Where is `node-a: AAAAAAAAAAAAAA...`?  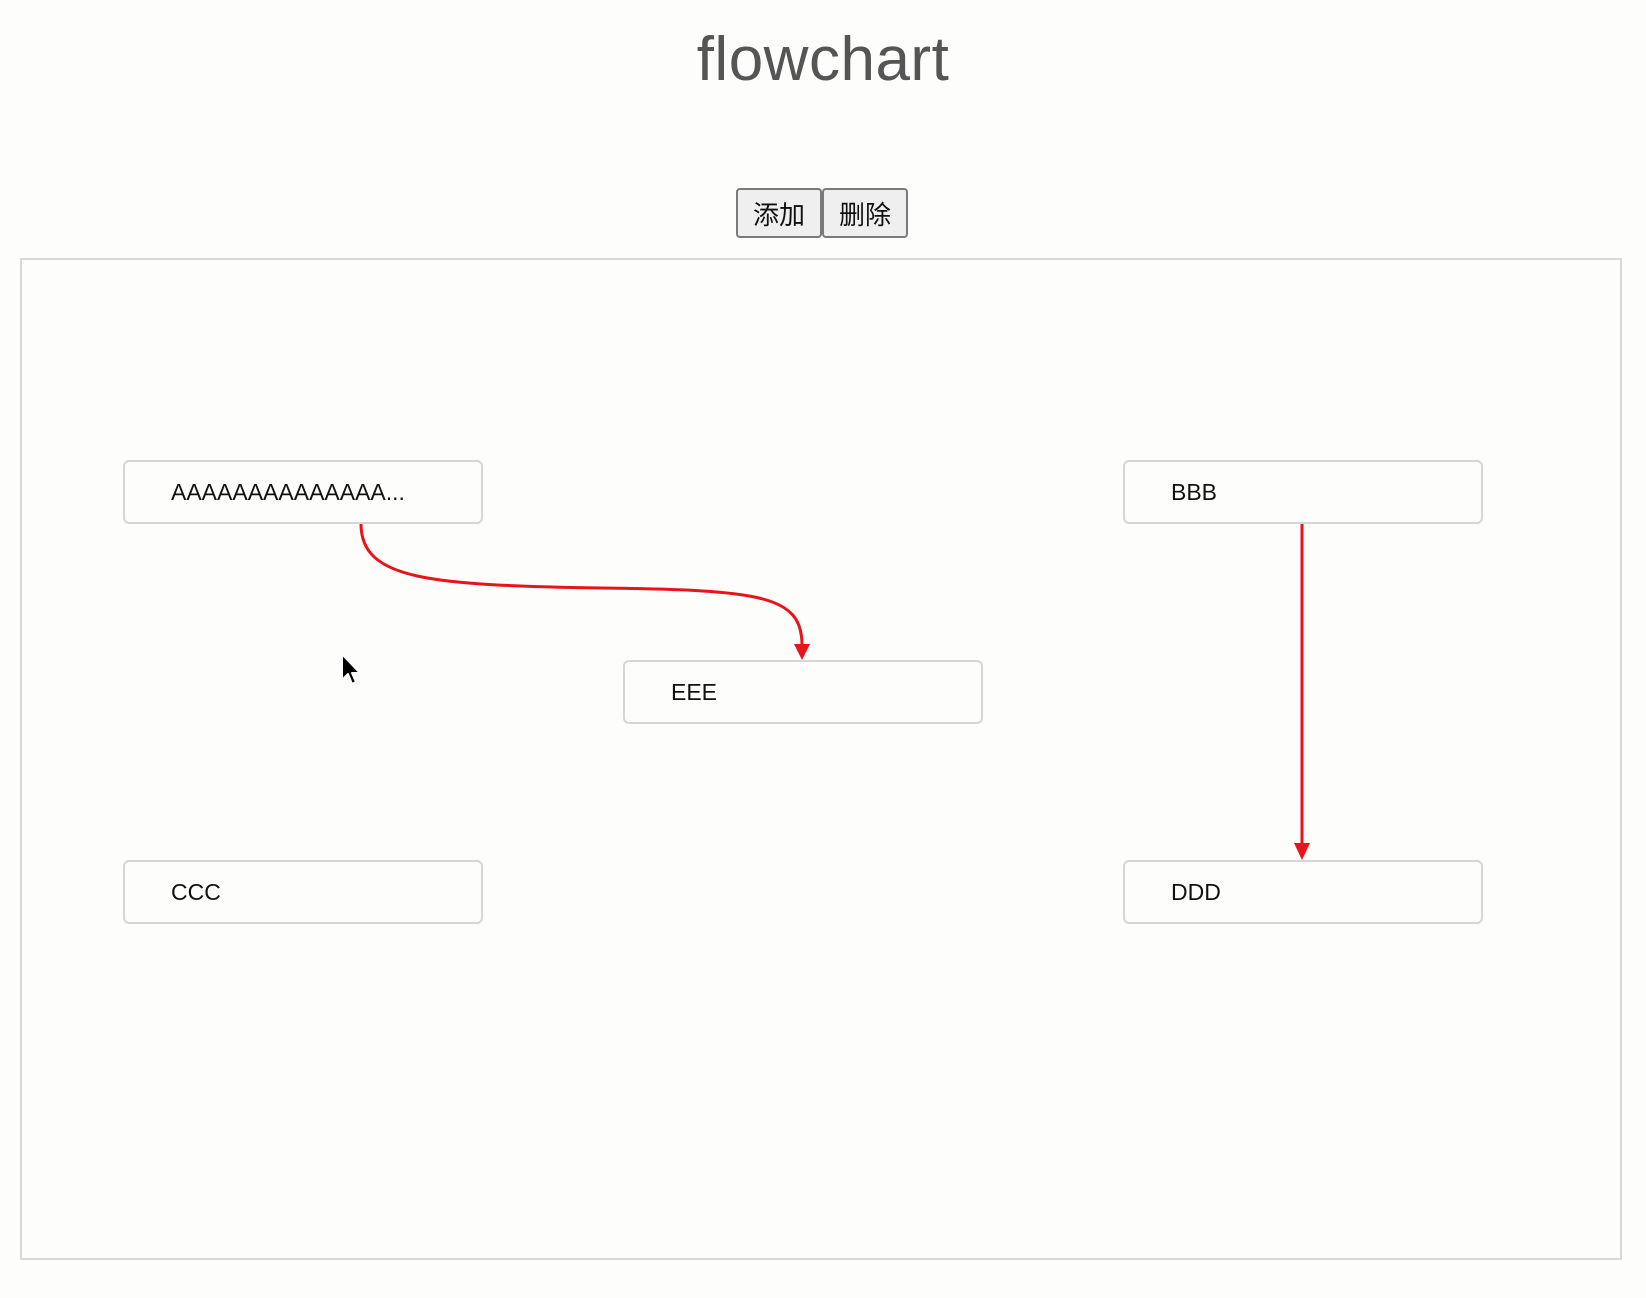 node-a: AAAAAAAAAAAAAA... is located at coordinates (303, 492).